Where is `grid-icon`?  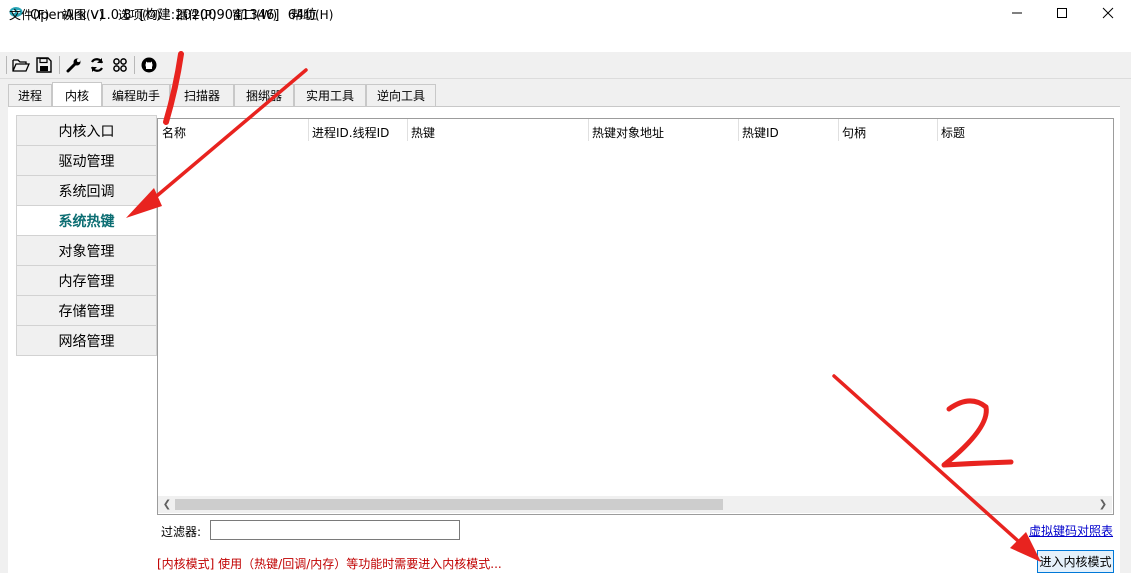
grid-icon is located at coordinates (120, 65).